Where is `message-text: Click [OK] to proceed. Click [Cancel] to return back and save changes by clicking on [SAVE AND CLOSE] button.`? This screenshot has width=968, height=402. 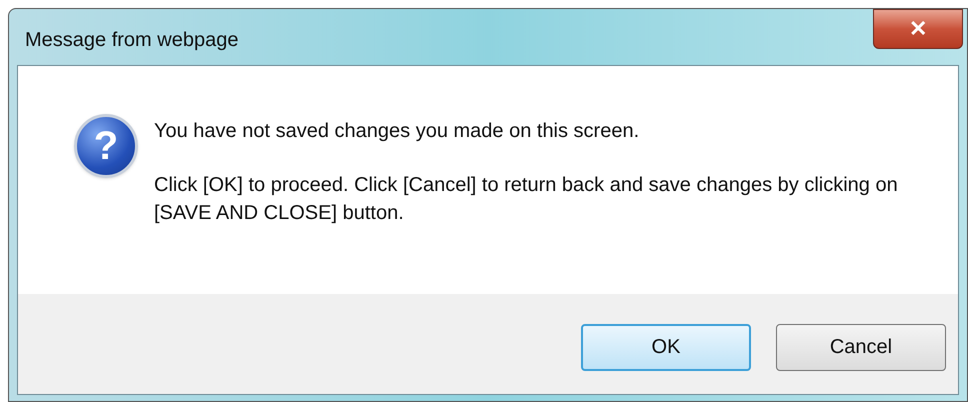 message-text: Click [OK] to proceed. Click [Cancel] to return back and save changes by clicking on [SAVE AND CLOSE] button. is located at coordinates (526, 199).